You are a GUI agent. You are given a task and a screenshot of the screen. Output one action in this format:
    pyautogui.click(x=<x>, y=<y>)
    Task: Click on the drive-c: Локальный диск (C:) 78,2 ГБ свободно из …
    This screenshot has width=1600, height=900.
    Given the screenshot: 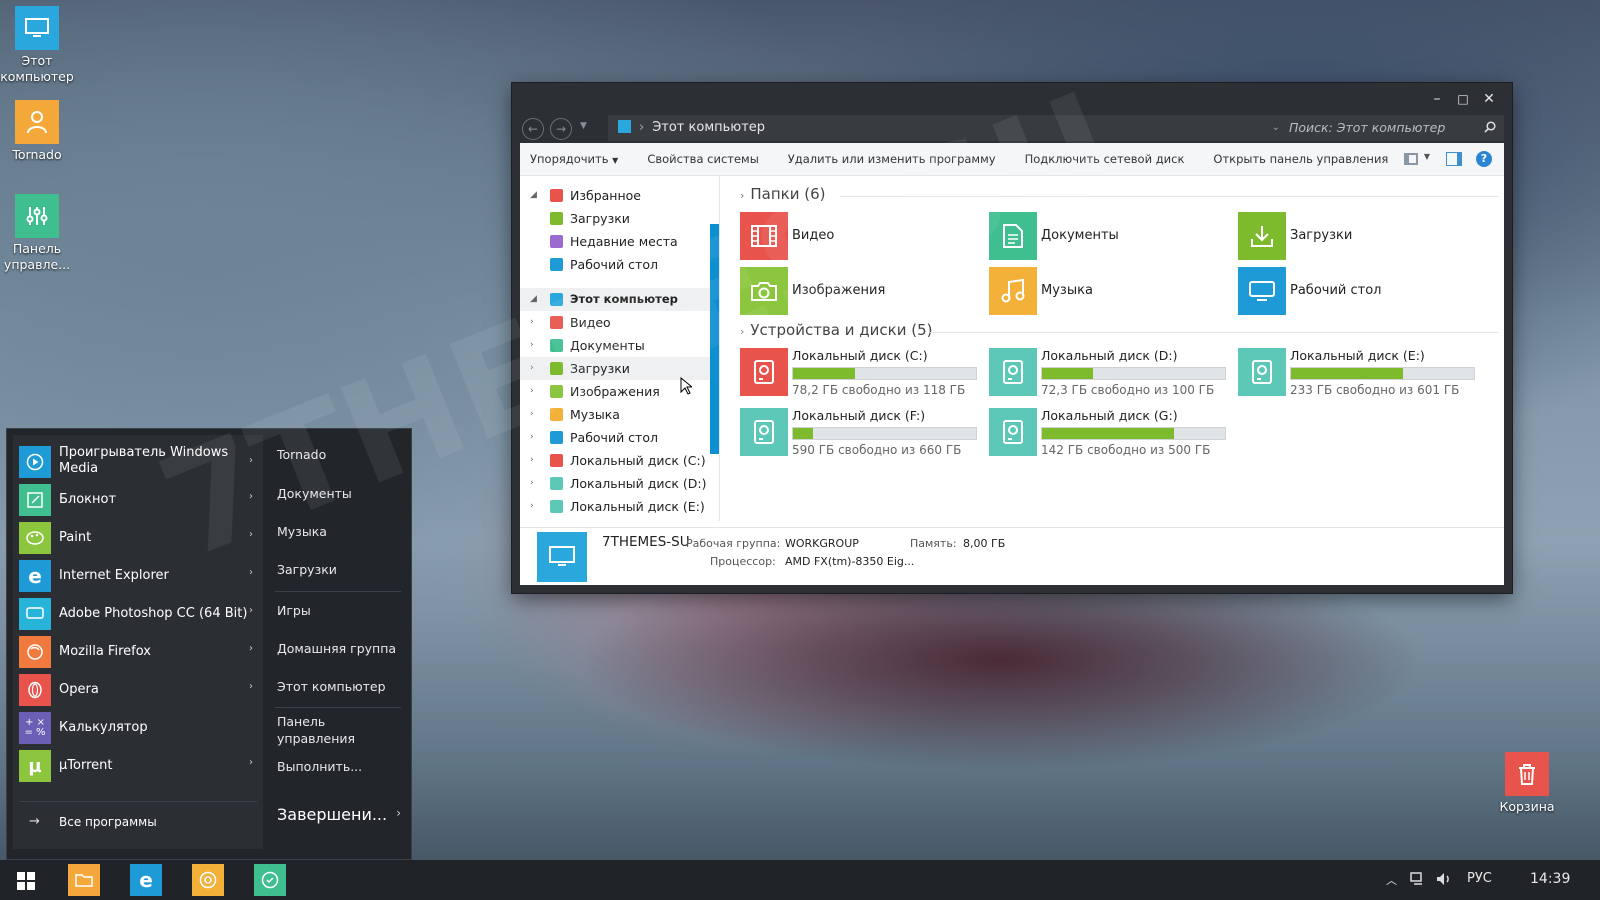 What is the action you would take?
    pyautogui.click(x=864, y=375)
    